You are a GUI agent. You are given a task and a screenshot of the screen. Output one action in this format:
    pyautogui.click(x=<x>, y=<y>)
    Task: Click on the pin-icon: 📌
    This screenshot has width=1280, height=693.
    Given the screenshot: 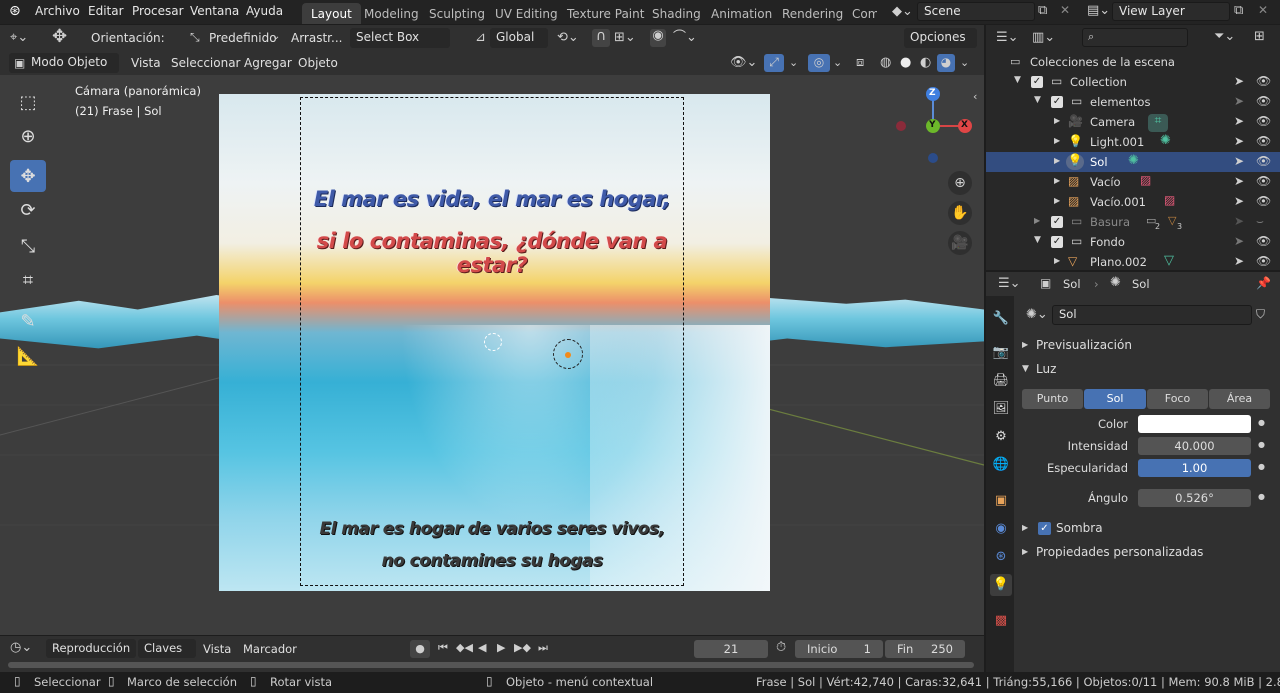 What is the action you would take?
    pyautogui.click(x=1263, y=283)
    